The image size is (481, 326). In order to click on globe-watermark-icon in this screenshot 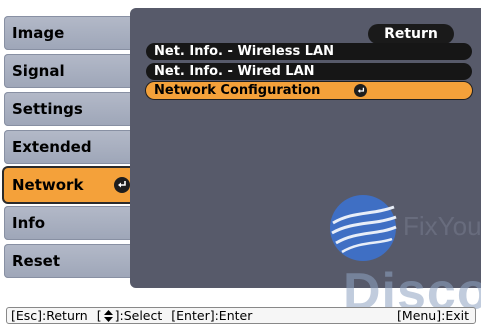, I will do `click(363, 228)`.